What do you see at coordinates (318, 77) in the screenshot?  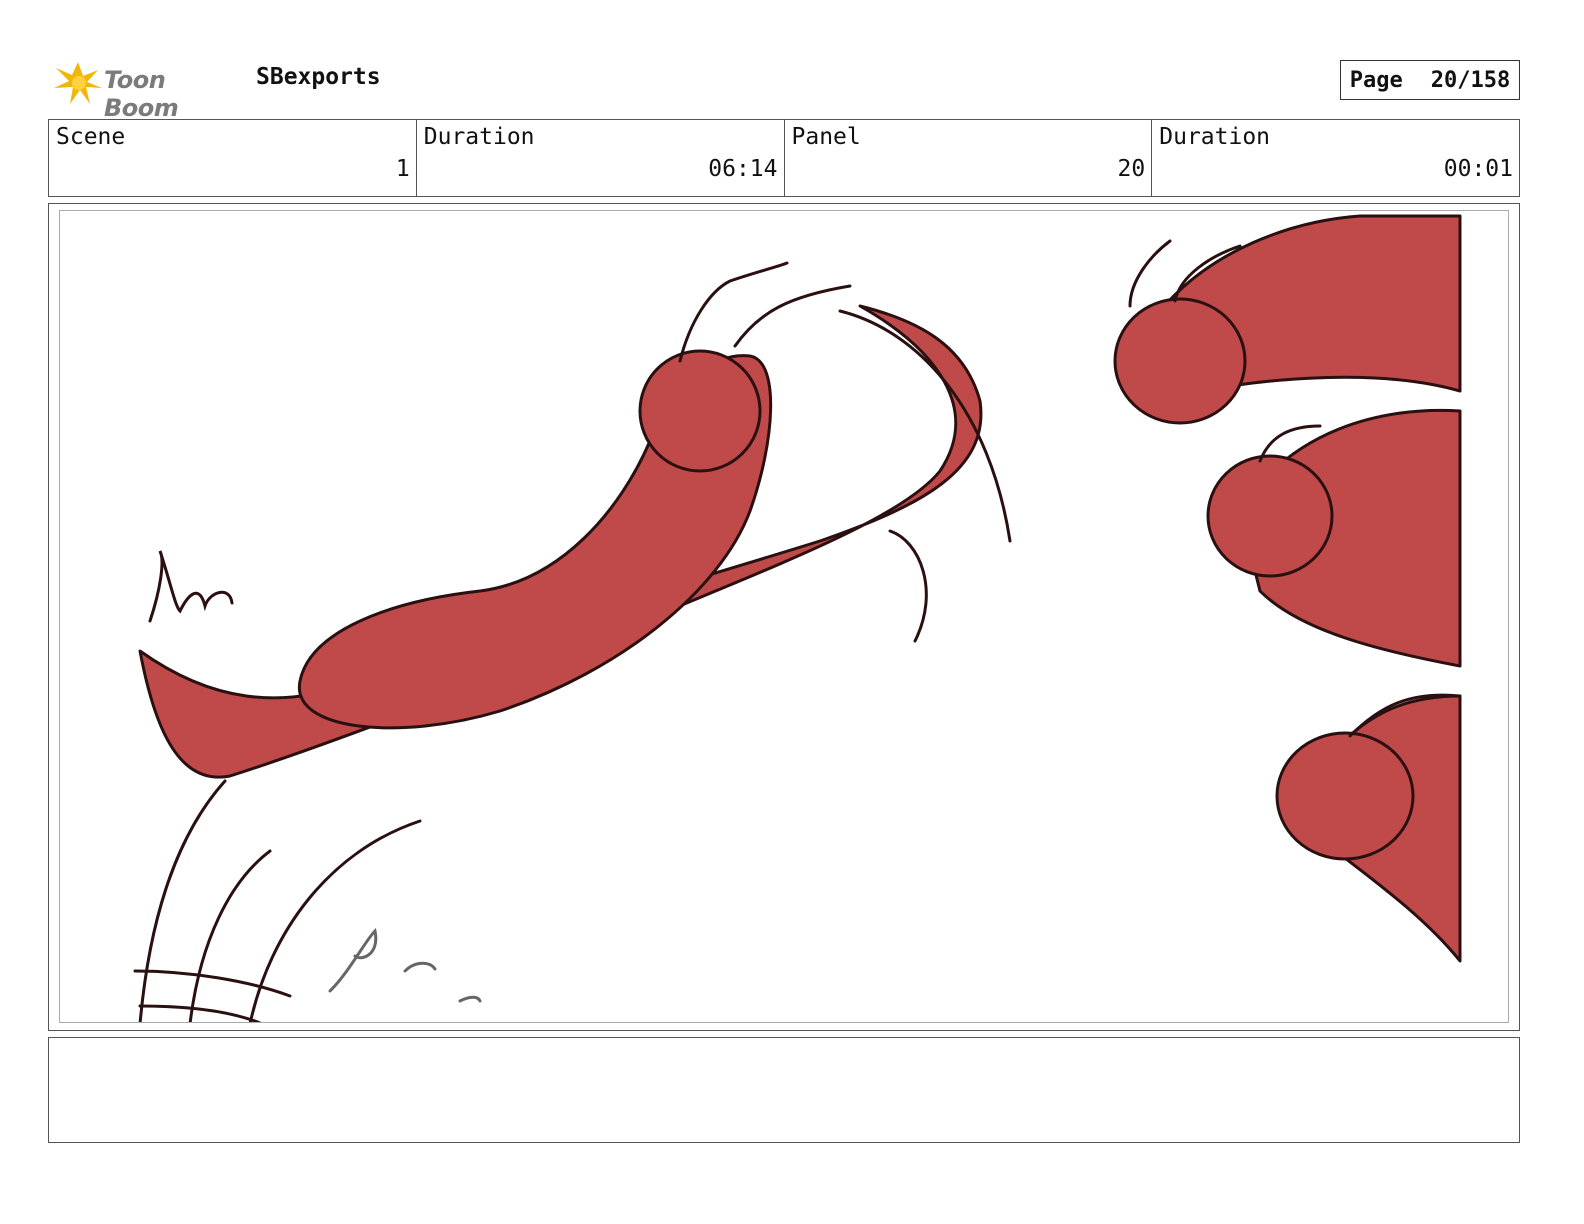 I see `project-name: SBexports` at bounding box center [318, 77].